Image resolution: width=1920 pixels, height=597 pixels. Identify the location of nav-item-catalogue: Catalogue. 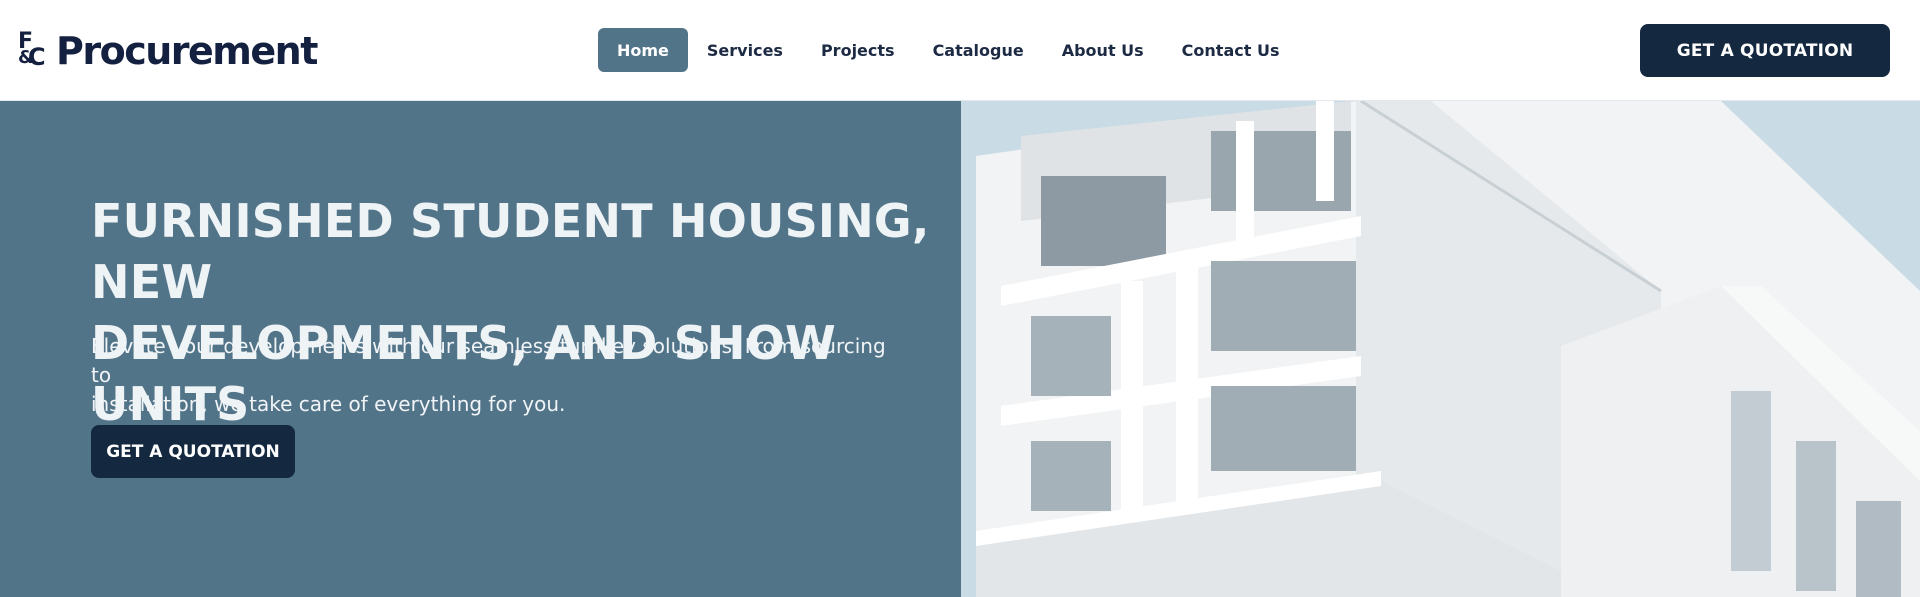
(978, 50).